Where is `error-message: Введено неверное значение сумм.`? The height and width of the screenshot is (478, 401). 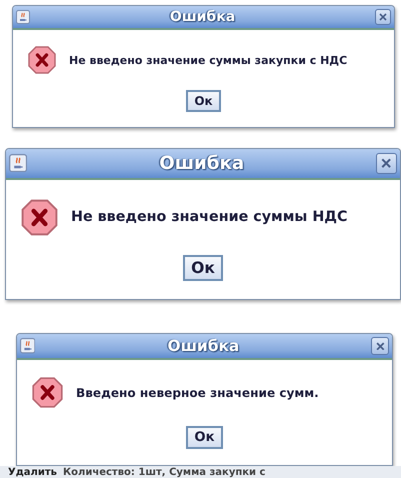 error-message: Введено неверное значение сумм. is located at coordinates (197, 393).